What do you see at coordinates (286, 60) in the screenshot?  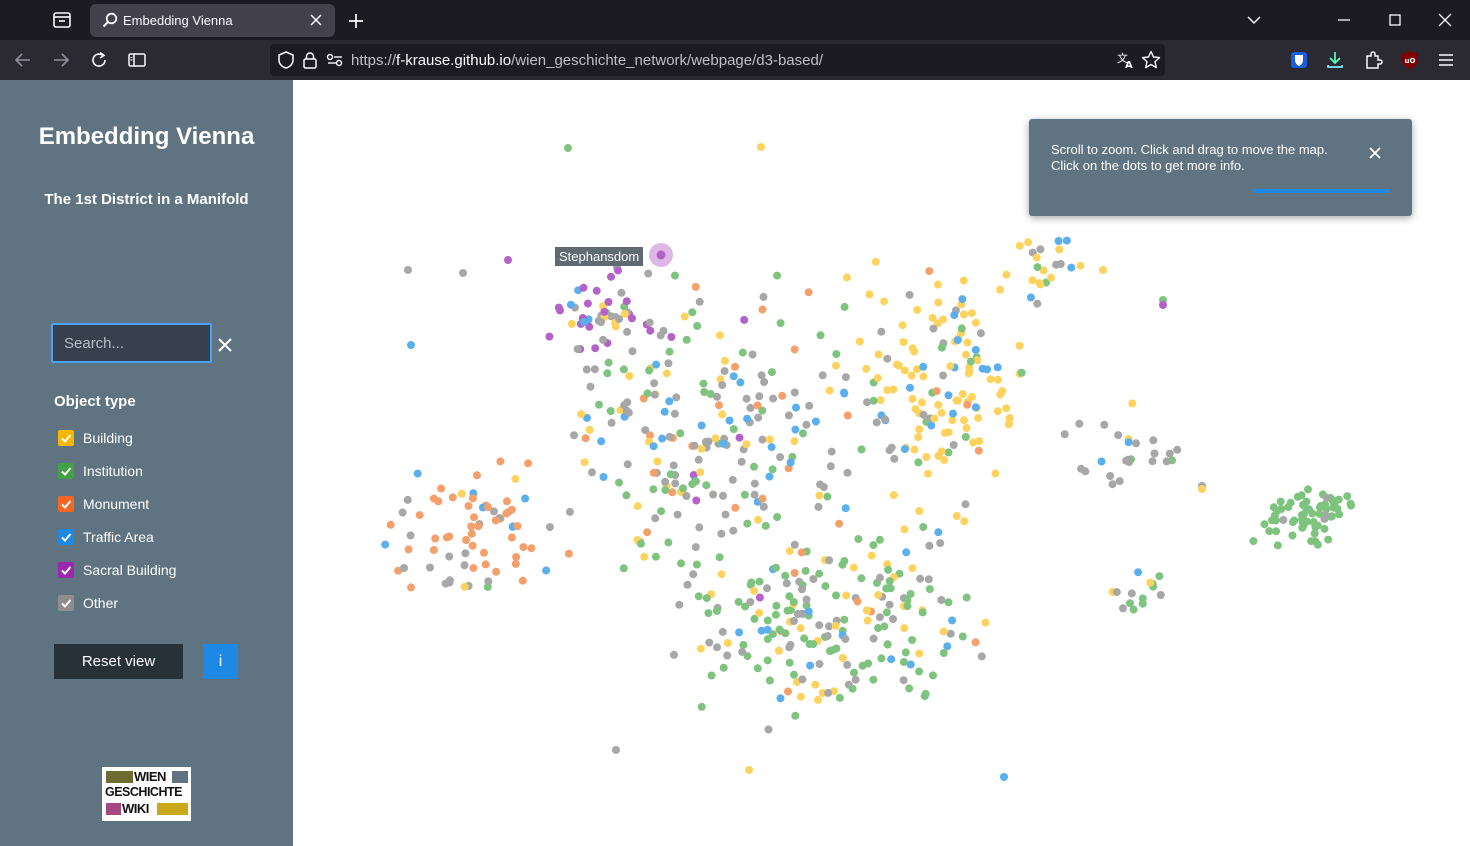 I see `shield-icon` at bounding box center [286, 60].